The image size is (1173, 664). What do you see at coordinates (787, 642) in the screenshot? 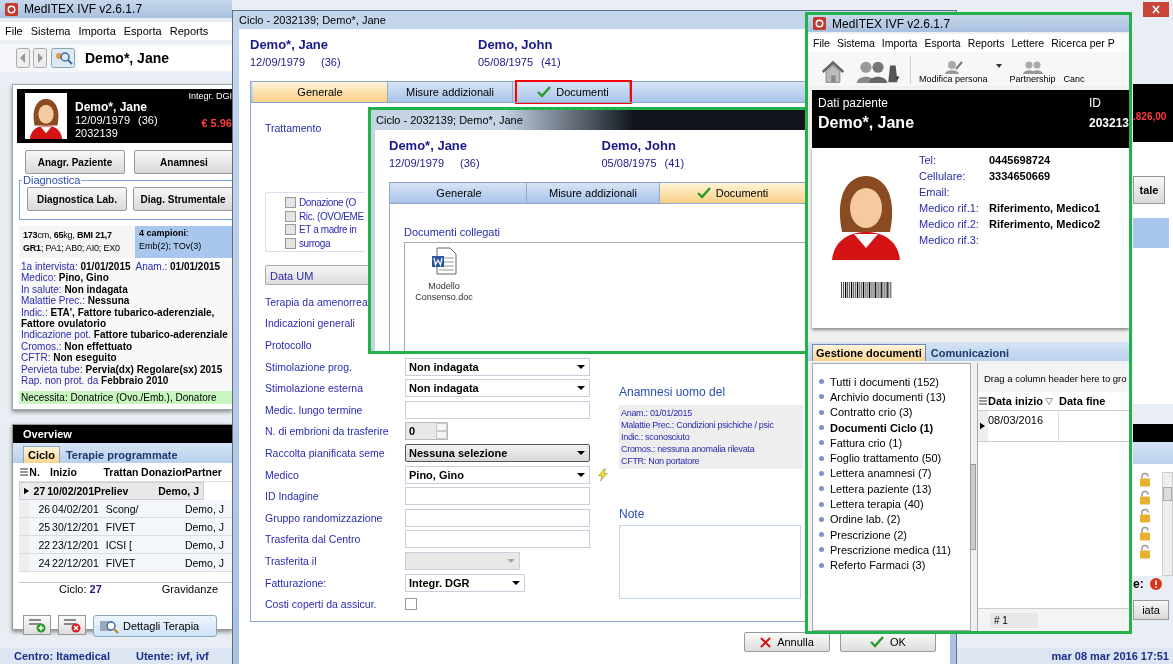
I see `cancel-button: Annulla` at bounding box center [787, 642].